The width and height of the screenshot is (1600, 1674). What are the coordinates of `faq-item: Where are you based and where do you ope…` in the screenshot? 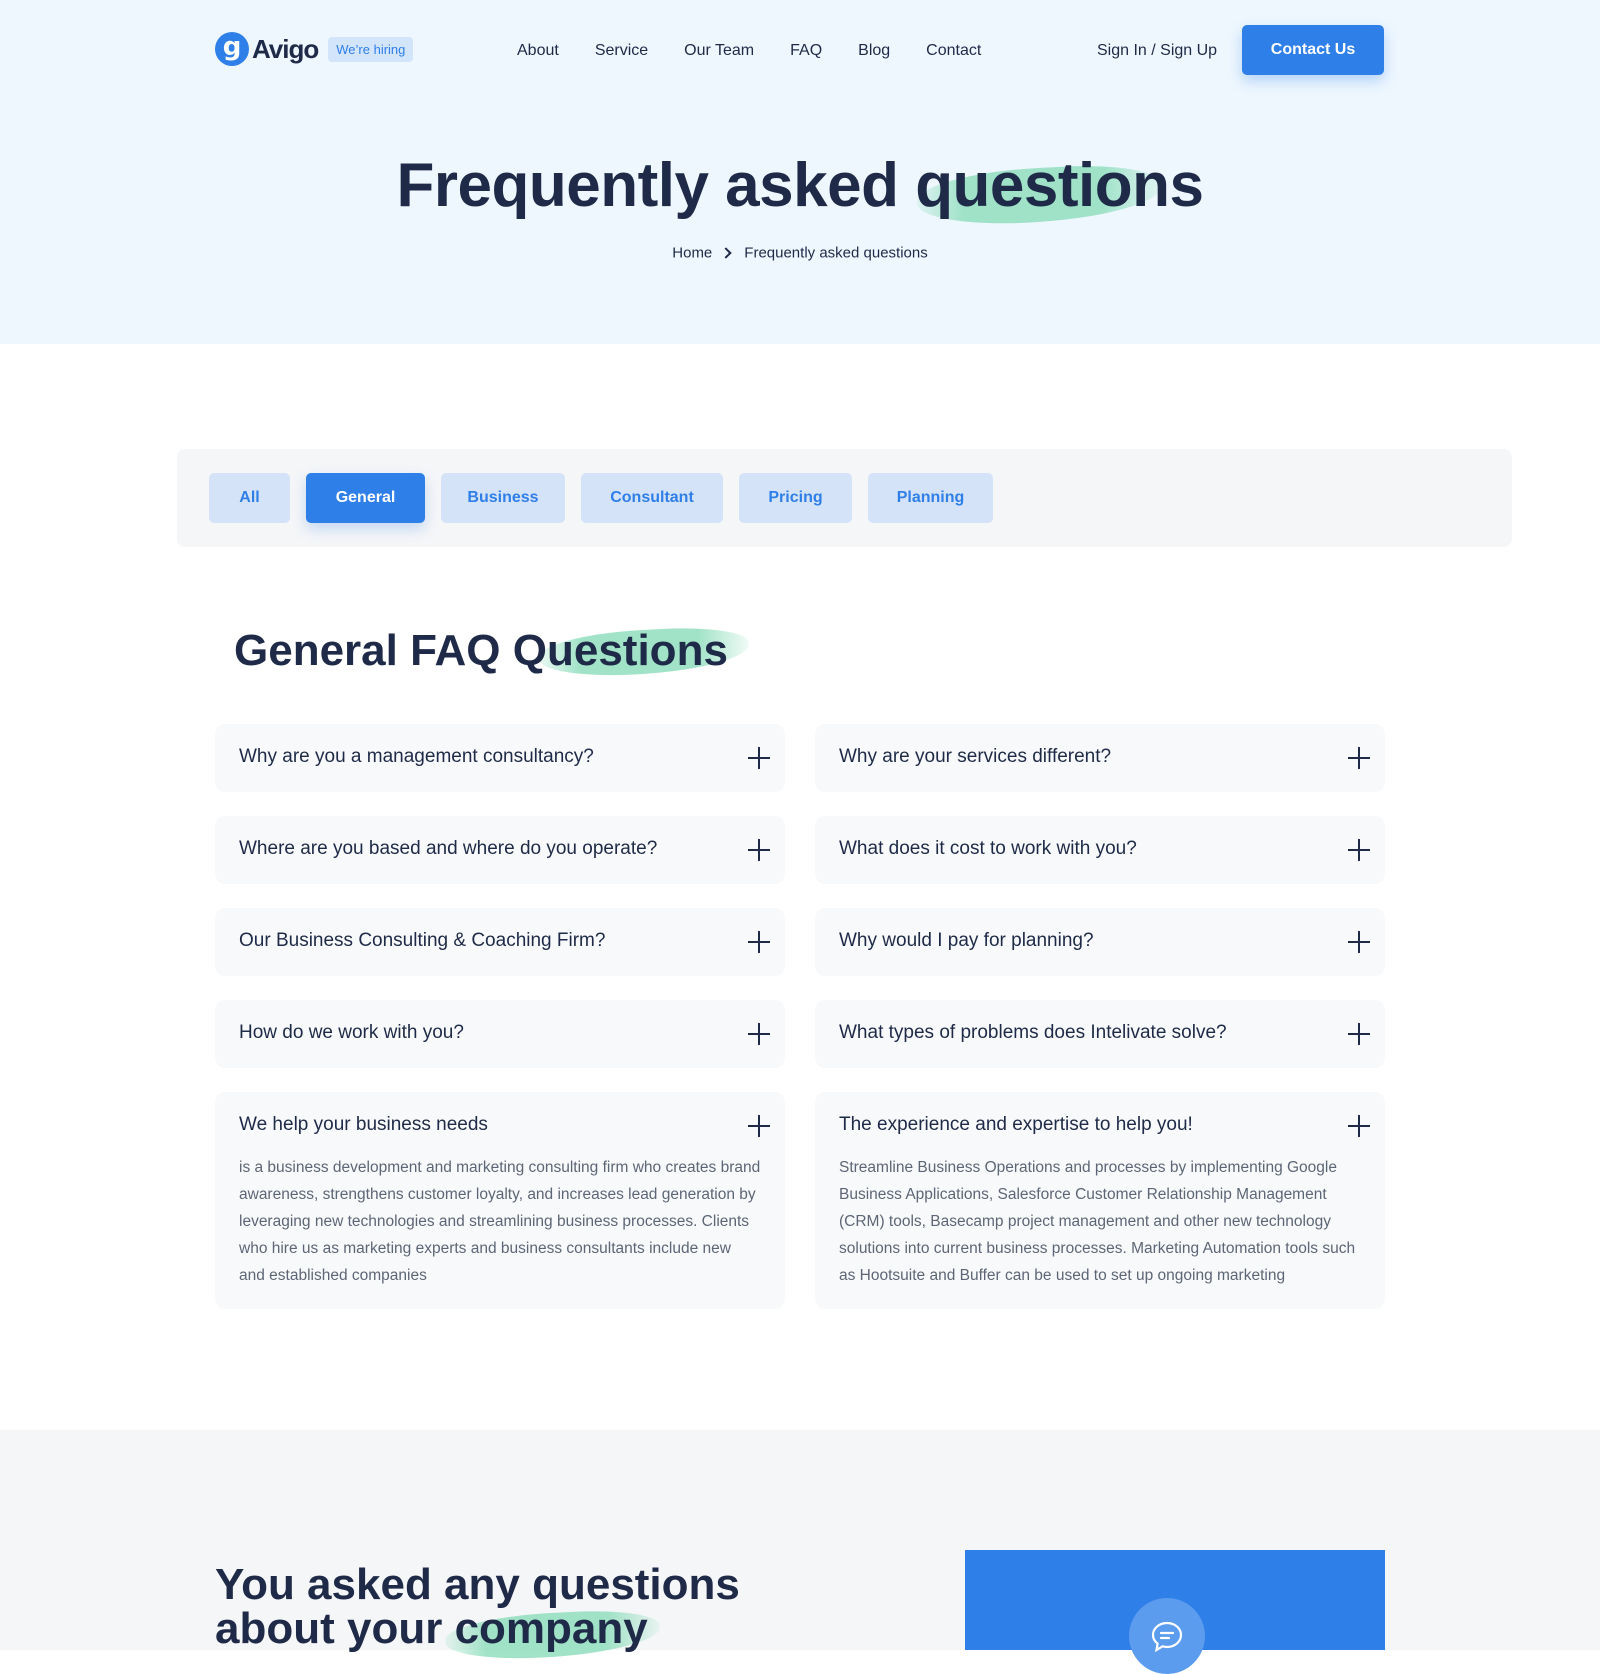 It's located at (500, 850).